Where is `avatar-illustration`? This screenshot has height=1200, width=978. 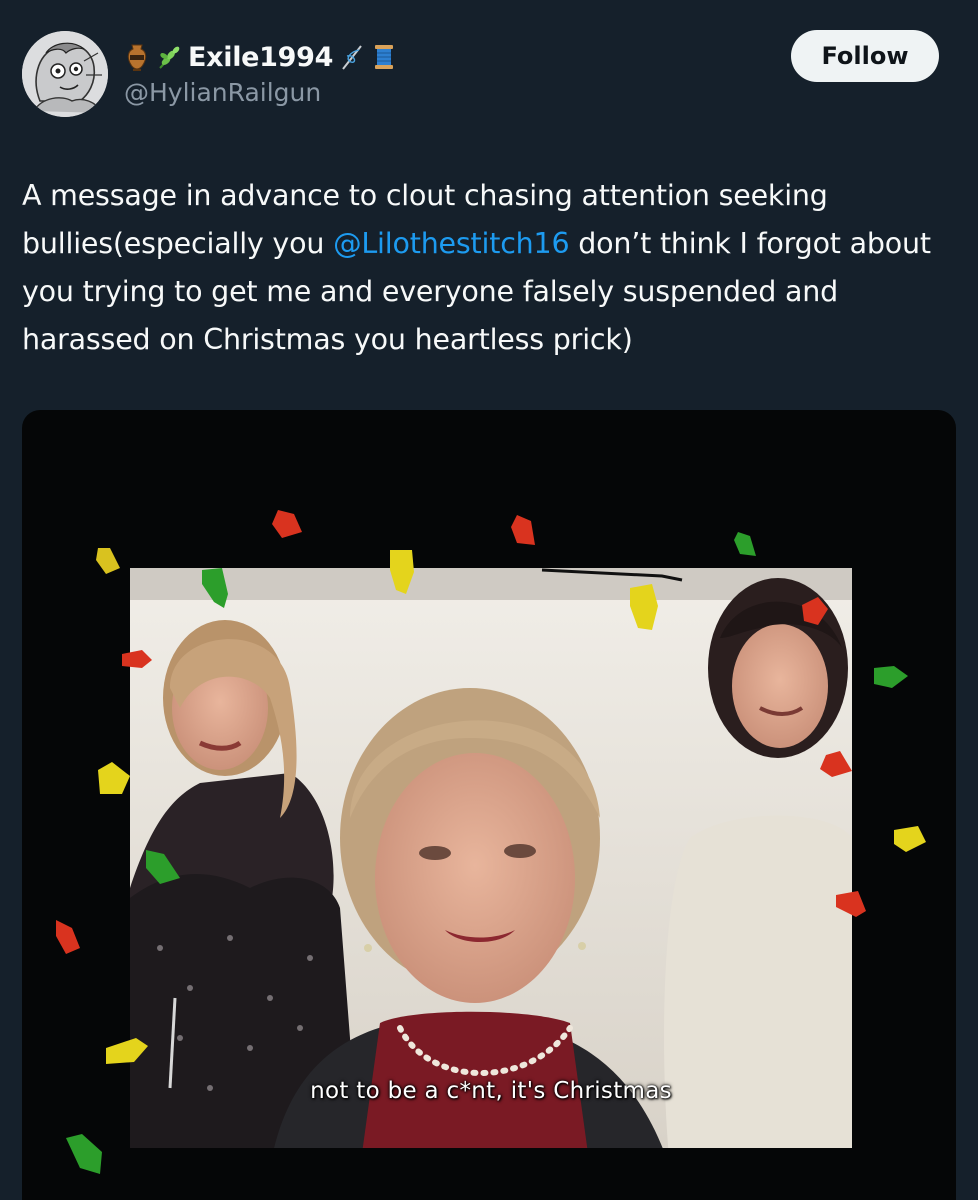 avatar-illustration is located at coordinates (65, 74).